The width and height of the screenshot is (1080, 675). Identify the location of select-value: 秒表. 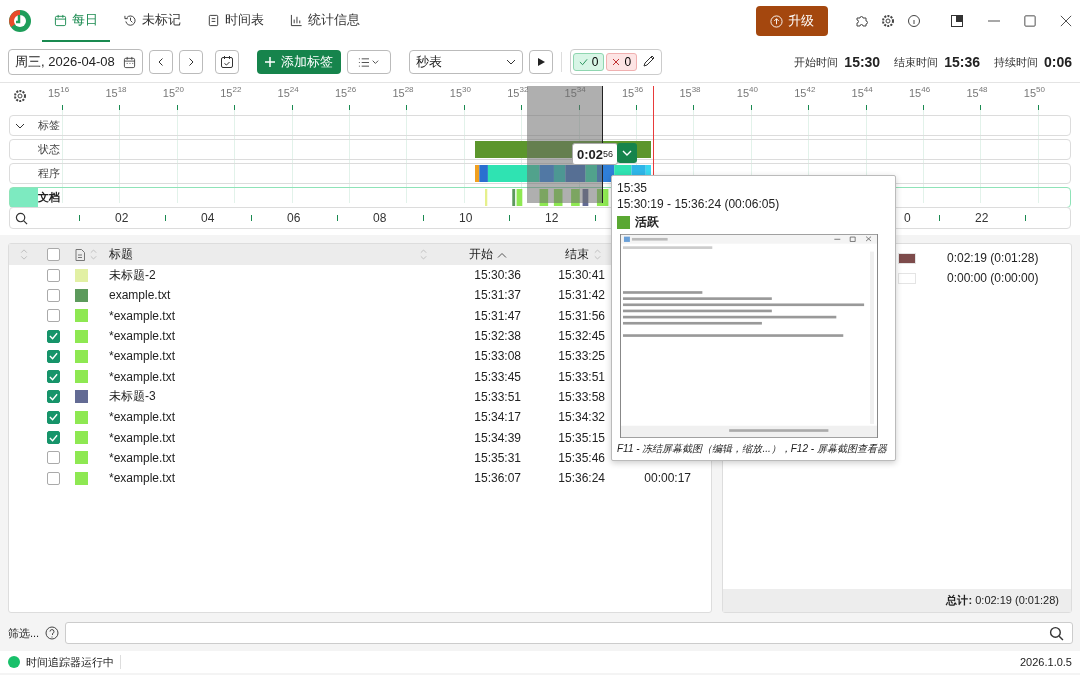
(428, 62).